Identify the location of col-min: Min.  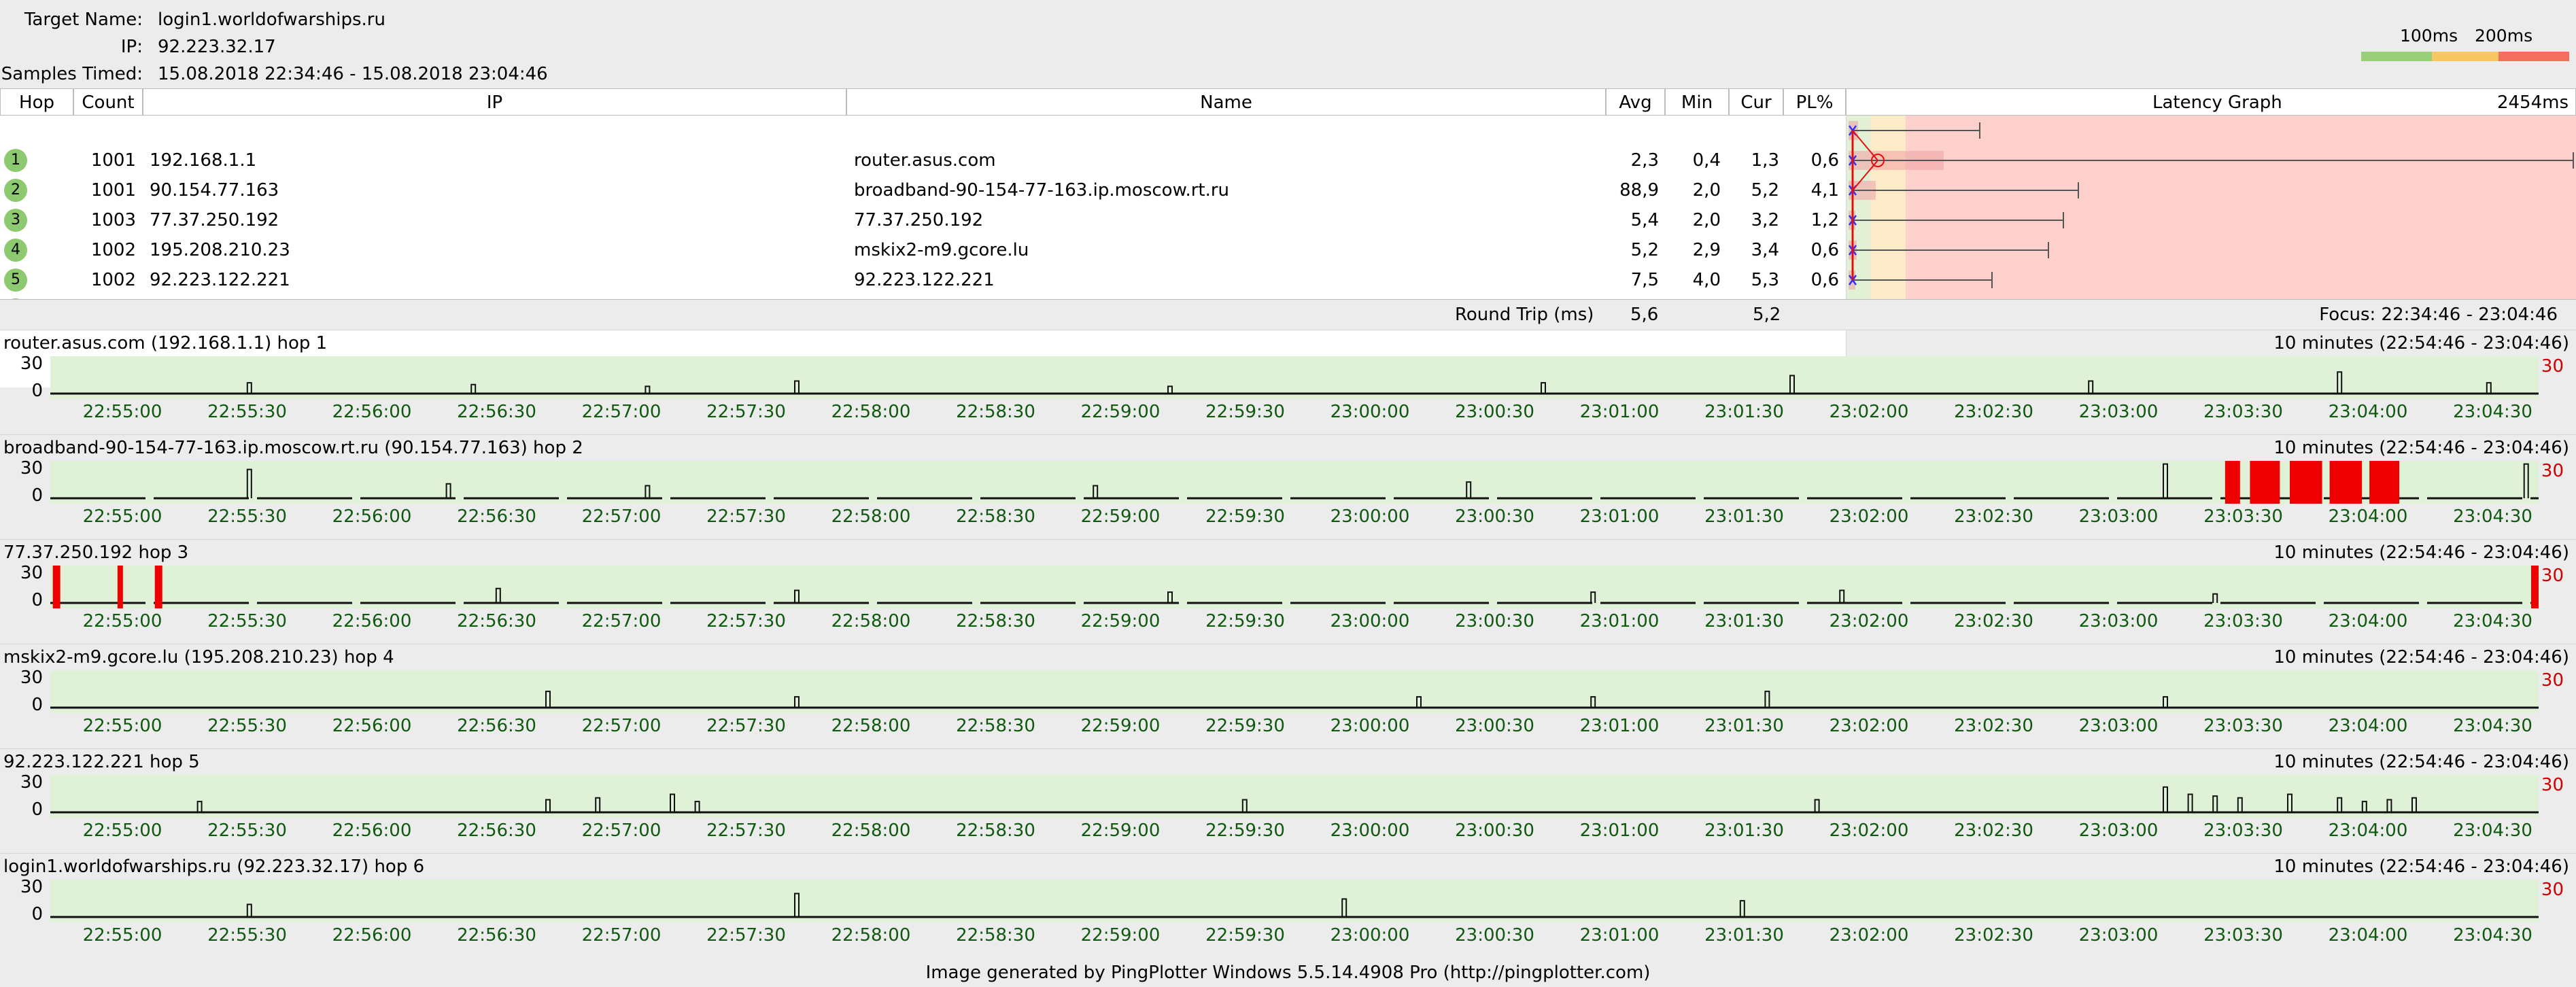
(1697, 102).